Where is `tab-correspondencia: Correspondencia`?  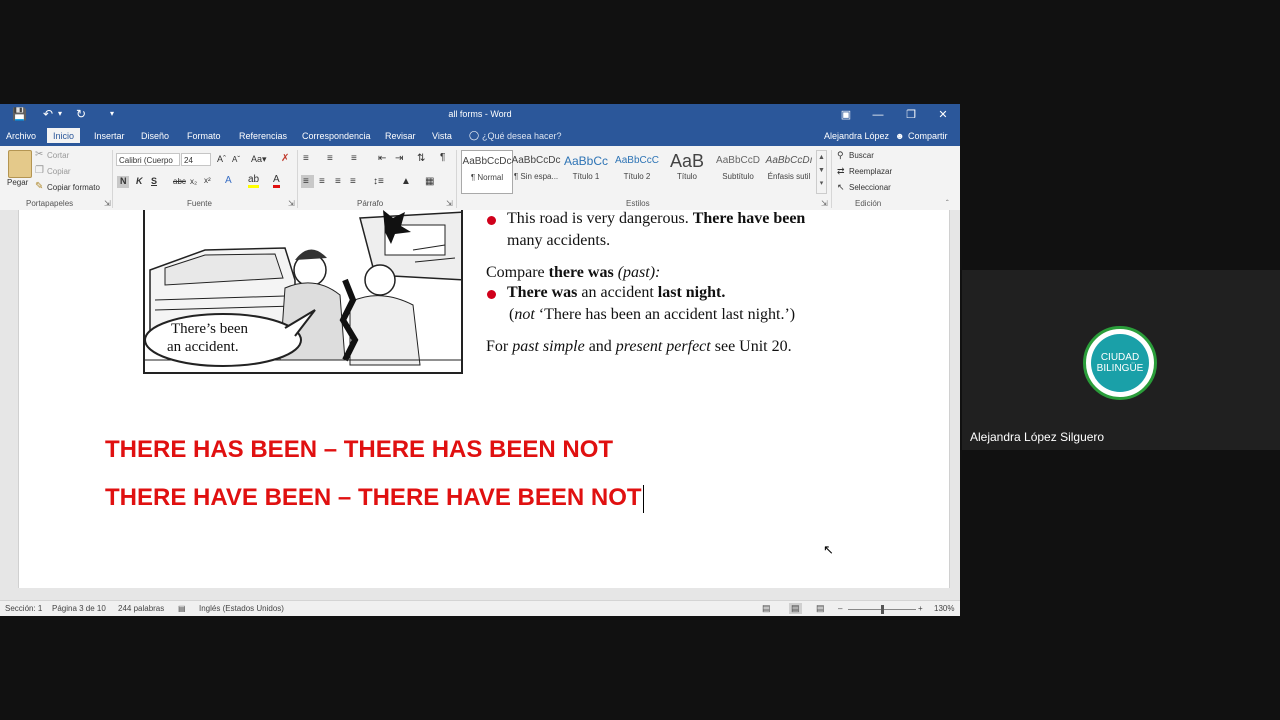
tab-correspondencia: Correspondencia is located at coordinates (336, 136).